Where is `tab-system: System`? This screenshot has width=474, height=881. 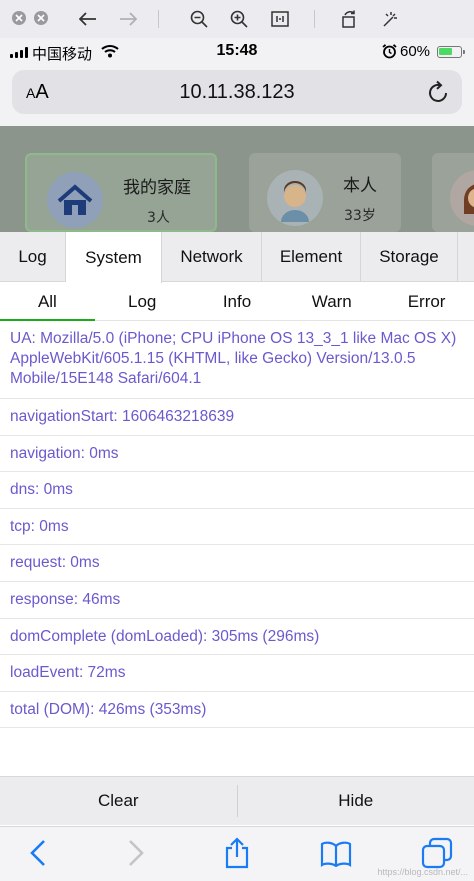 tab-system: System is located at coordinates (114, 257).